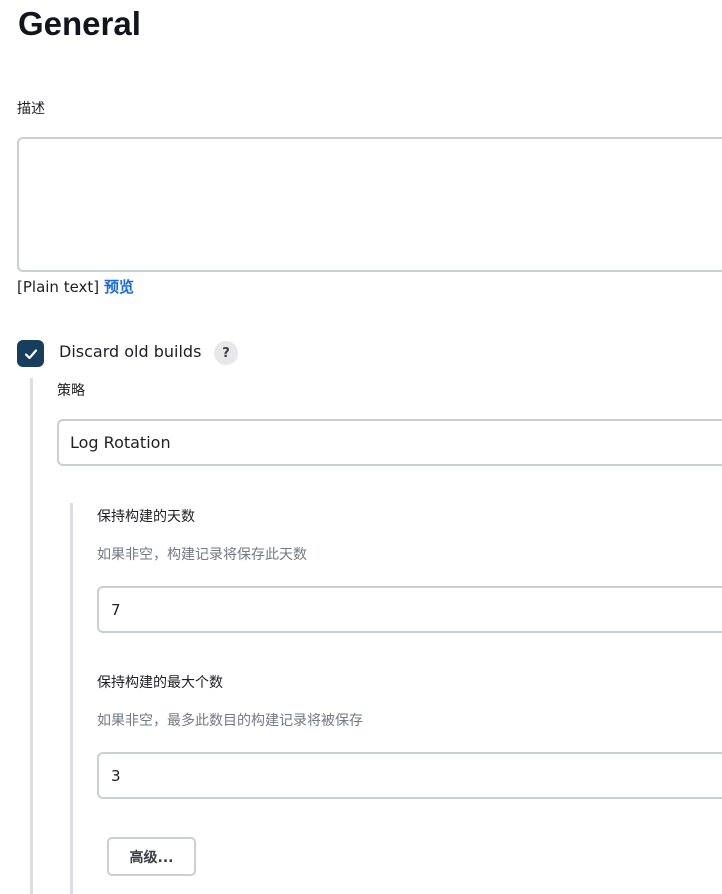  What do you see at coordinates (119, 287) in the screenshot?
I see `preview-link: 预览` at bounding box center [119, 287].